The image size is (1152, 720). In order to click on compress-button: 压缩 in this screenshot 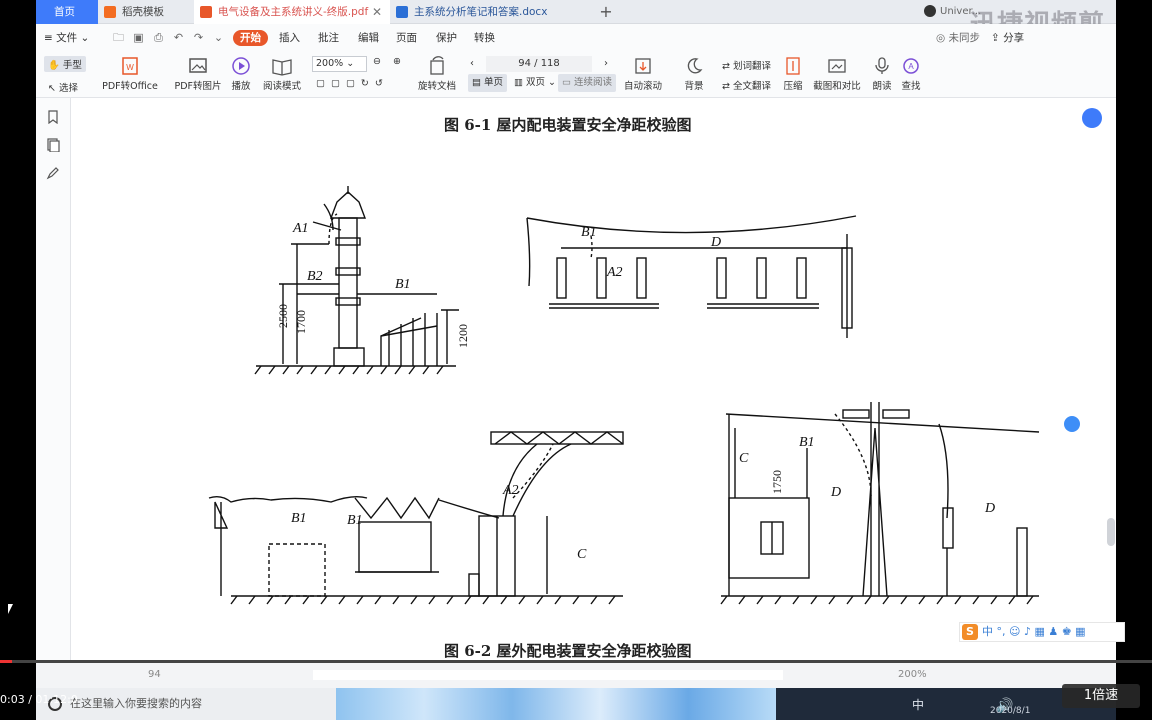, I will do `click(793, 75)`.